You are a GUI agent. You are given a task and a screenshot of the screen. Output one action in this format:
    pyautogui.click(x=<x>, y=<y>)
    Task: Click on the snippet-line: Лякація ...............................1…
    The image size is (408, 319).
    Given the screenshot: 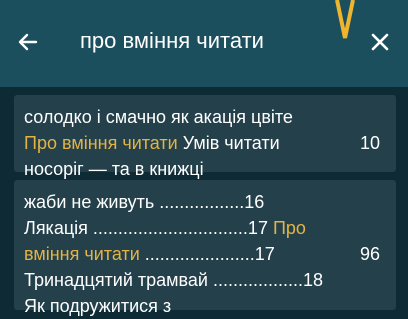 What is the action you would take?
    pyautogui.click(x=165, y=228)
    